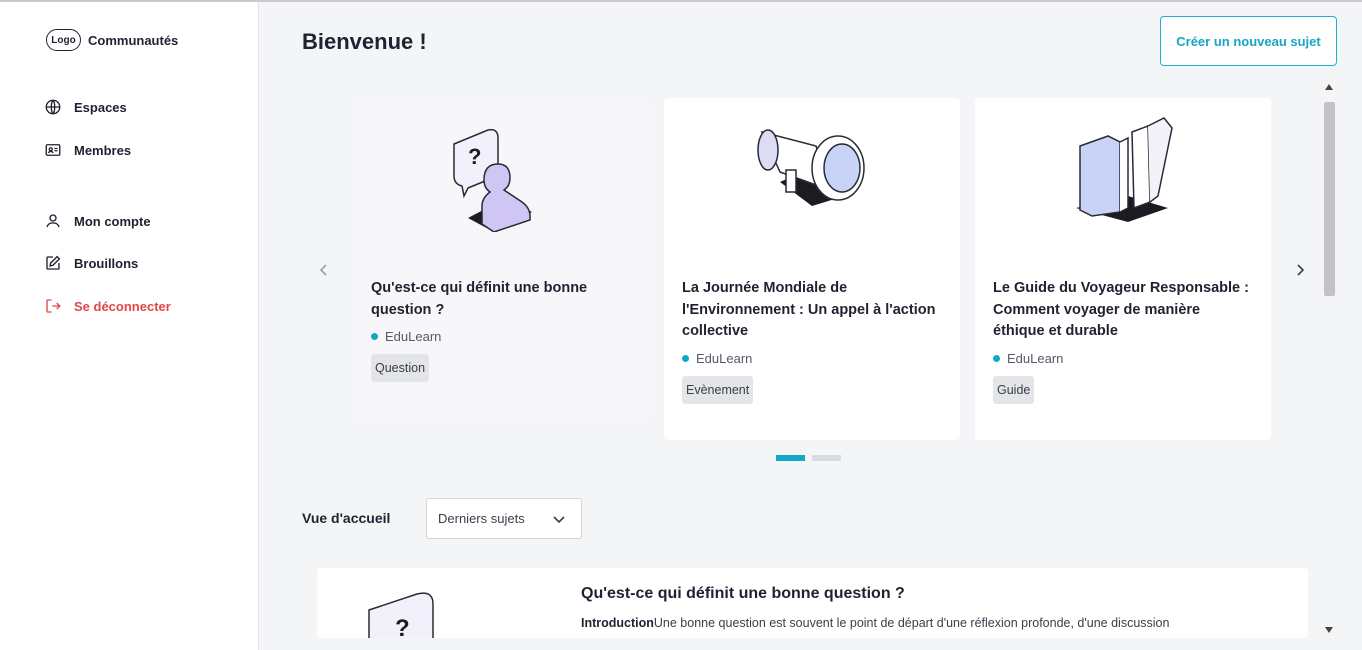  Describe the element at coordinates (501, 172) in the screenshot. I see `question-bubble-person-illustration: ?` at that location.